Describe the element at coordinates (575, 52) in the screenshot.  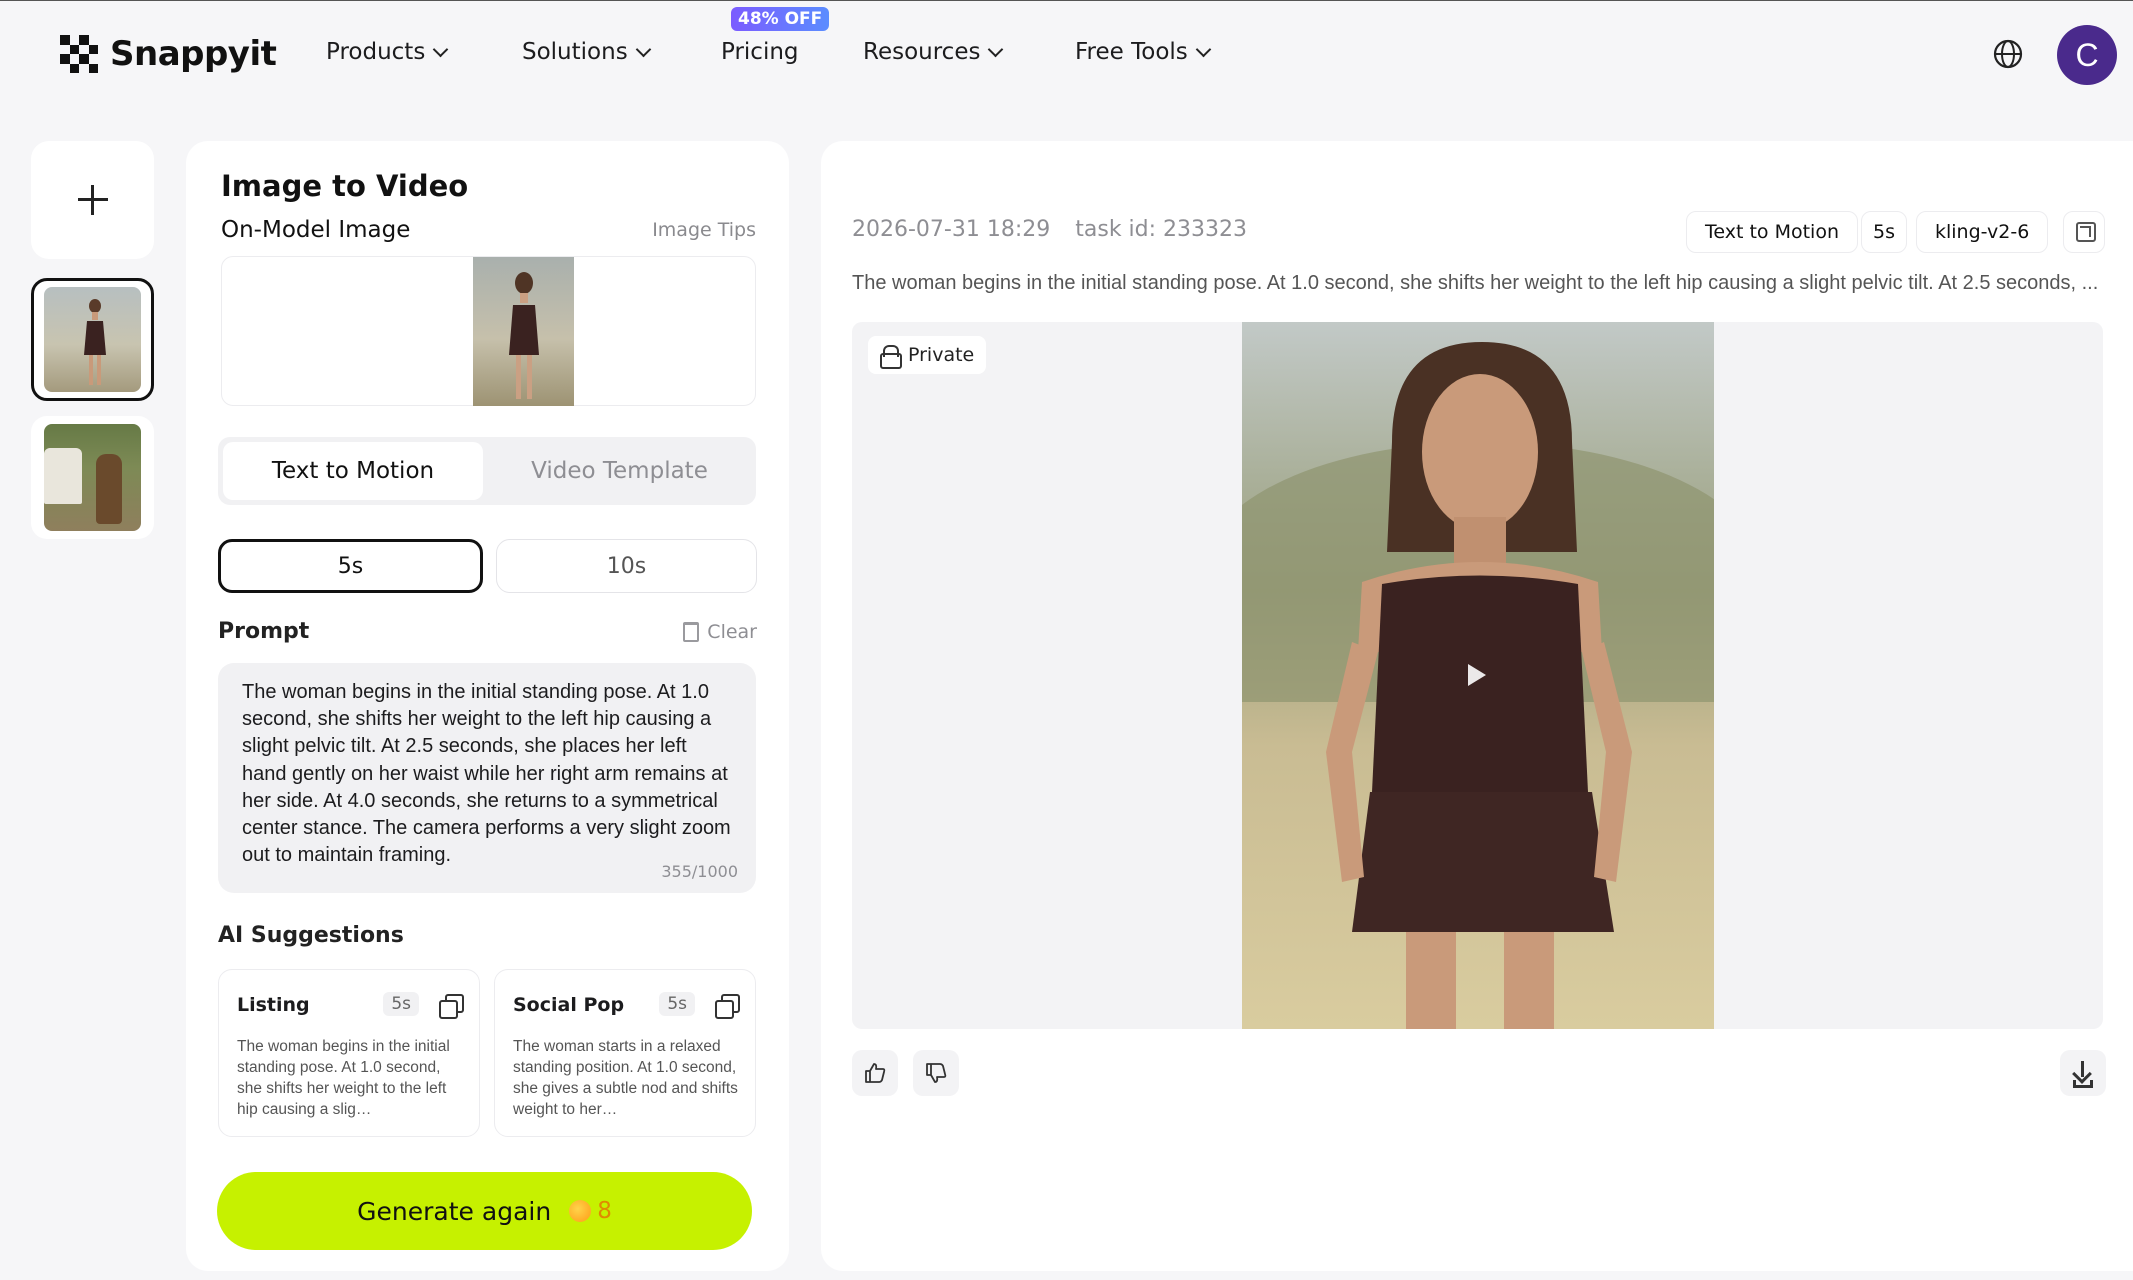
I see `nav-solutions-label: Solutions` at that location.